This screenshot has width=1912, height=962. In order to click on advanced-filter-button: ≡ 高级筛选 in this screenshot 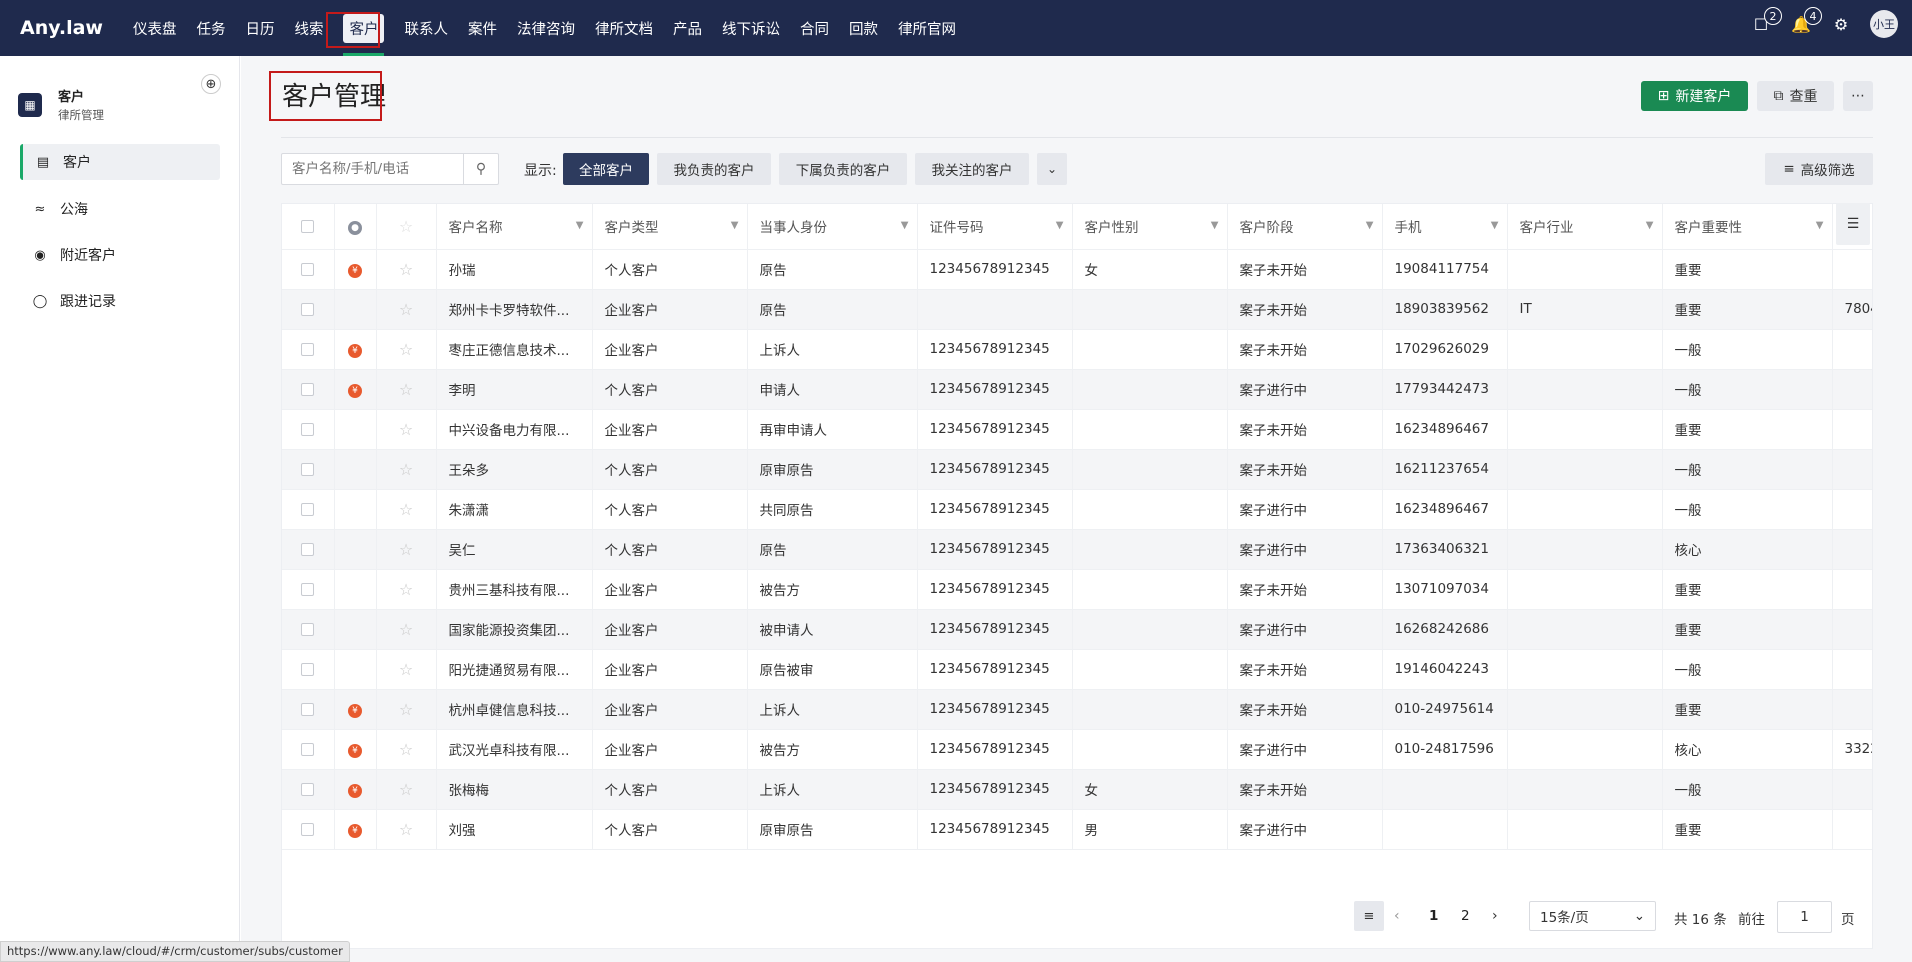, I will do `click(1819, 169)`.